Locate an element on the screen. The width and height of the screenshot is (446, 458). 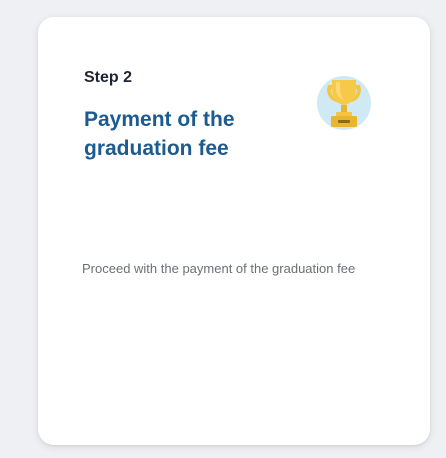
trophy-icon is located at coordinates (344, 104).